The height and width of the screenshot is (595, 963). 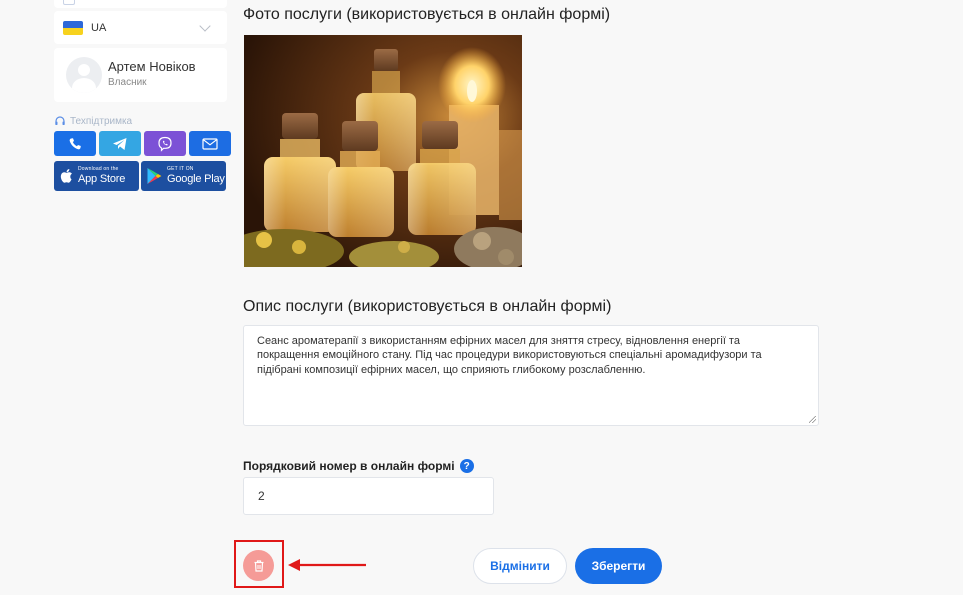 What do you see at coordinates (98, 169) in the screenshot?
I see `app-store-caption: Download on the` at bounding box center [98, 169].